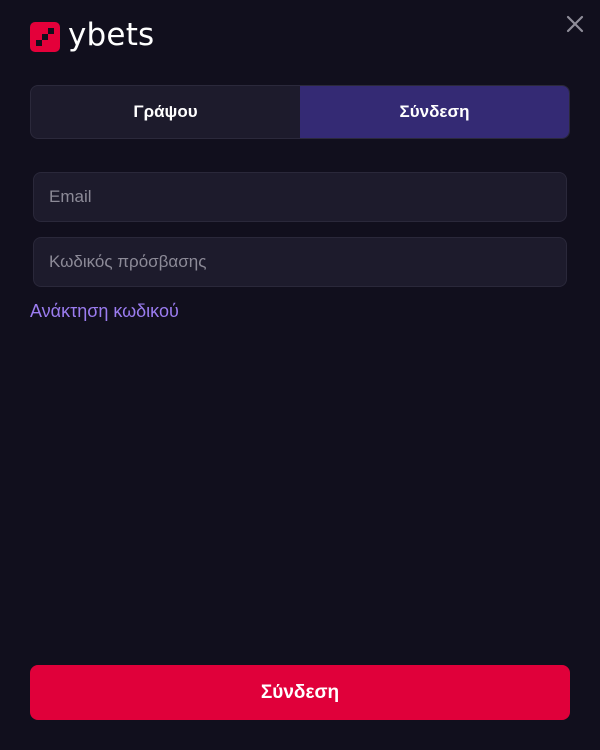 This screenshot has width=600, height=750. Describe the element at coordinates (434, 112) in the screenshot. I see `tab-login: Σύνδεση` at that location.